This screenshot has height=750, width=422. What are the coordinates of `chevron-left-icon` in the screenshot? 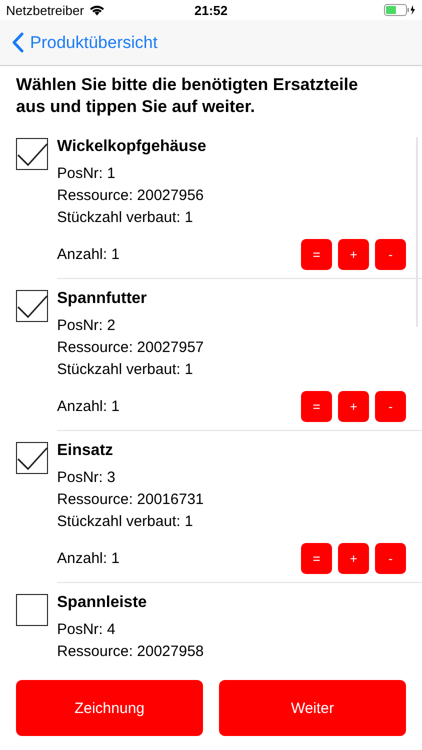 It's located at (18, 42).